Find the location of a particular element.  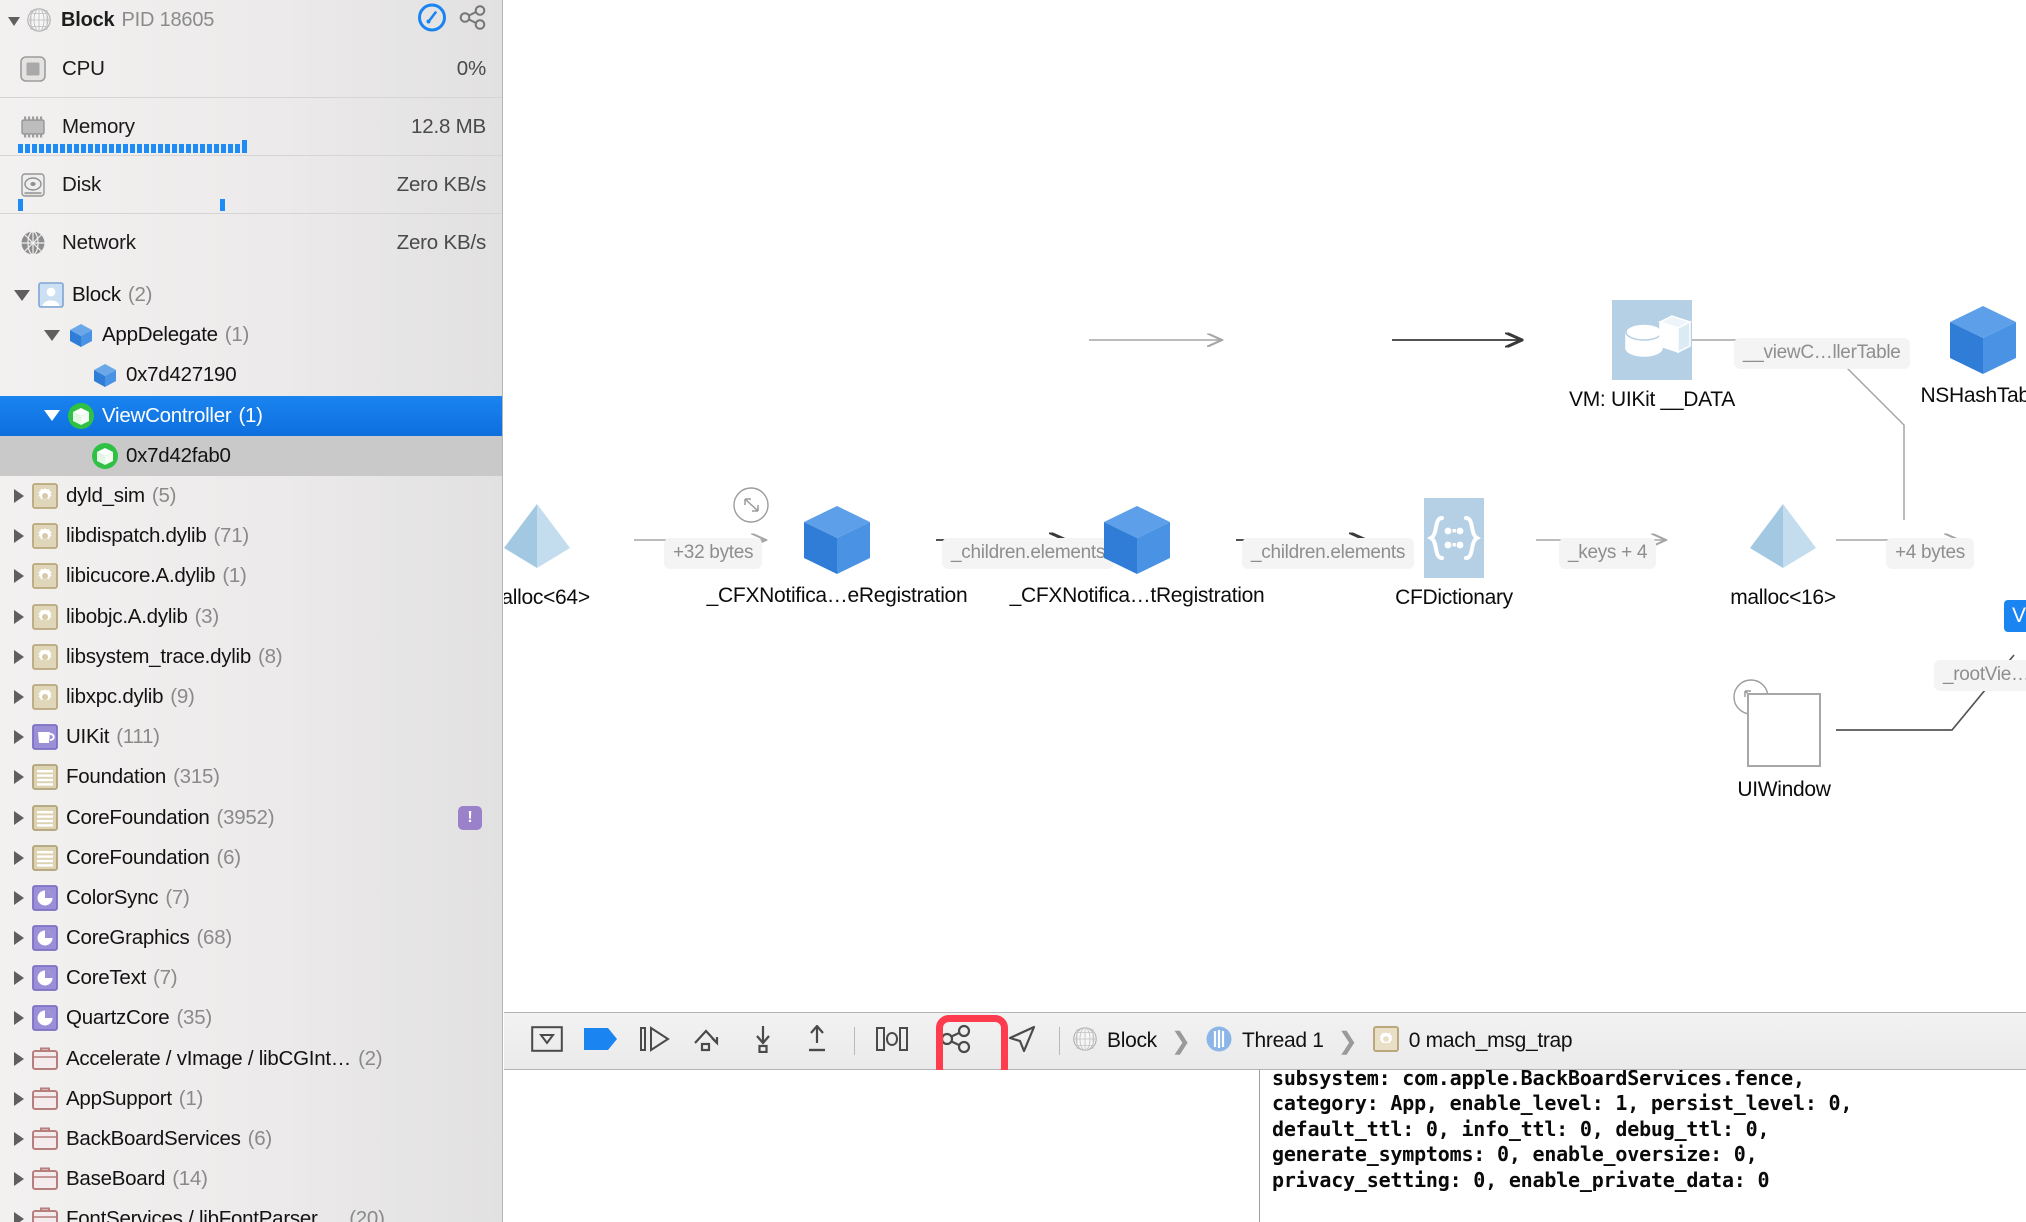

graph-node-malloc16: malloc<16> is located at coordinates (1783, 553).